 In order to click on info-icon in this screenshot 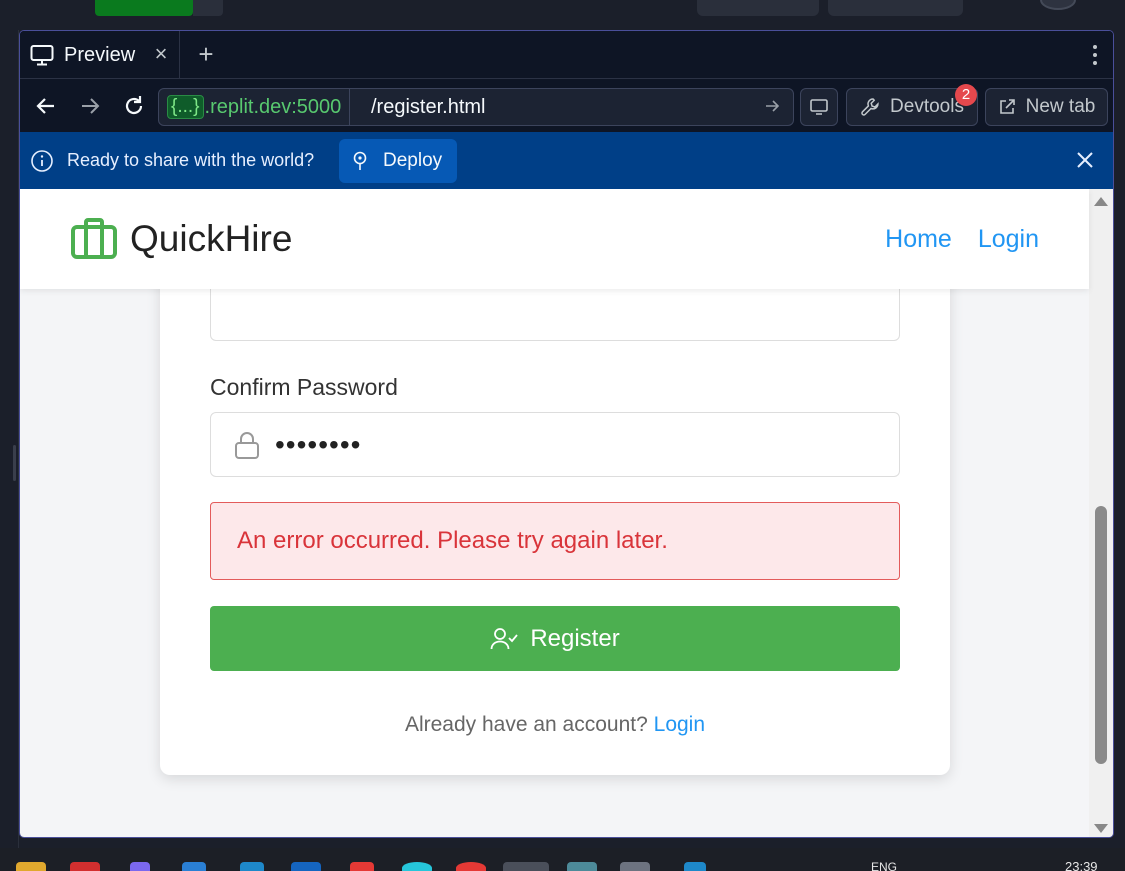, I will do `click(42, 161)`.